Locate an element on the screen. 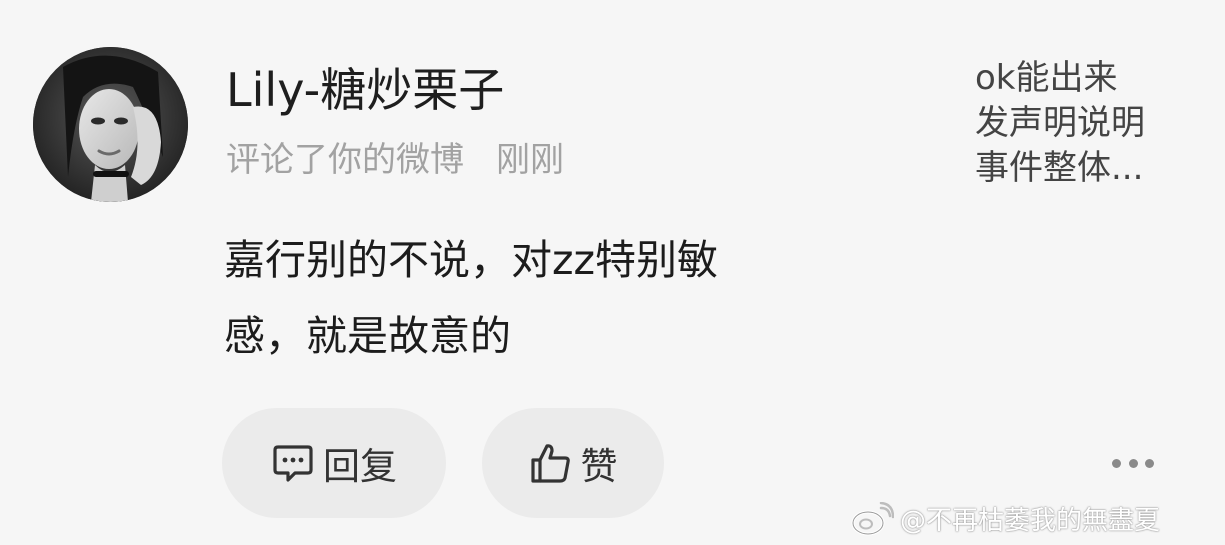 This screenshot has width=1225, height=545. watermark-text: @不再枯萎我的無盡夏 is located at coordinates (1030, 521).